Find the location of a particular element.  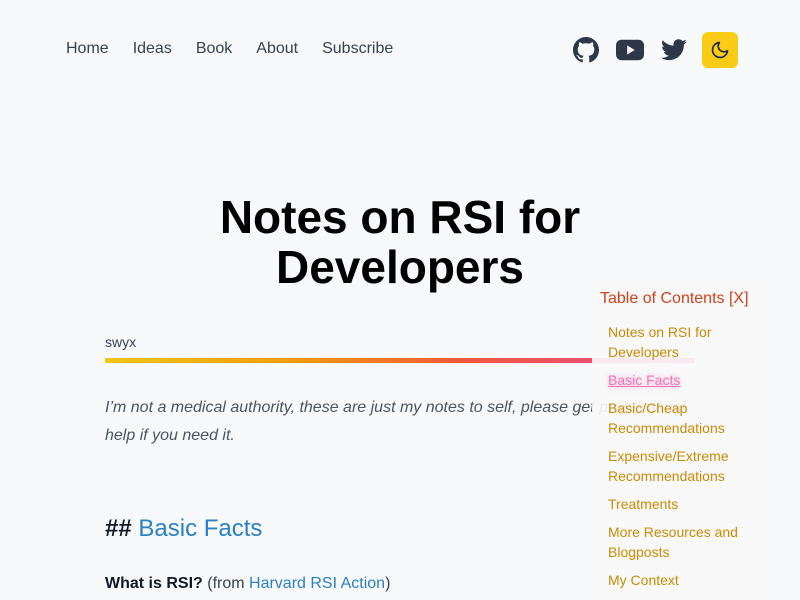

github-icon is located at coordinates (586, 50).